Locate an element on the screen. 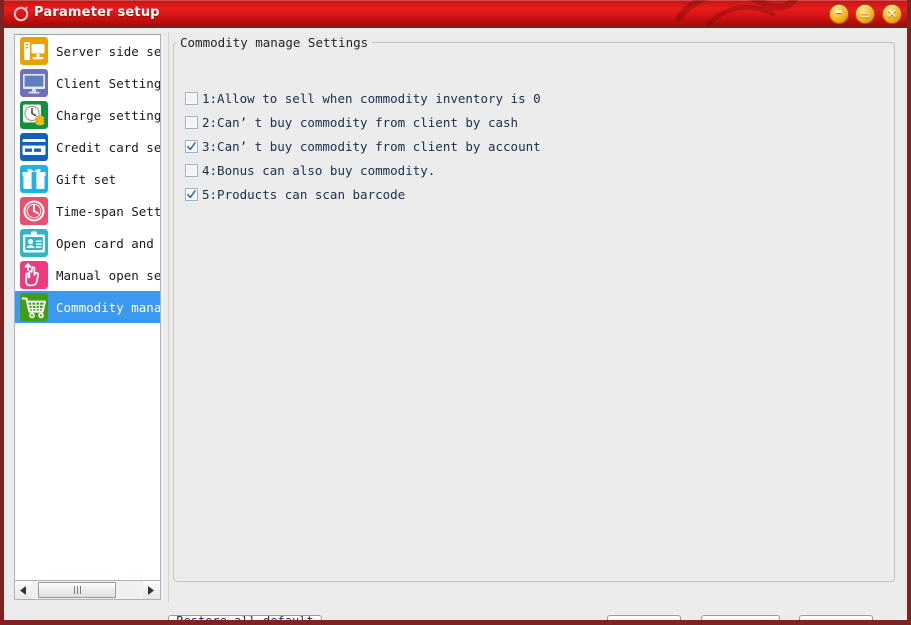 The height and width of the screenshot is (625, 911). sidebar-horizontal-scrollbar is located at coordinates (87, 590).